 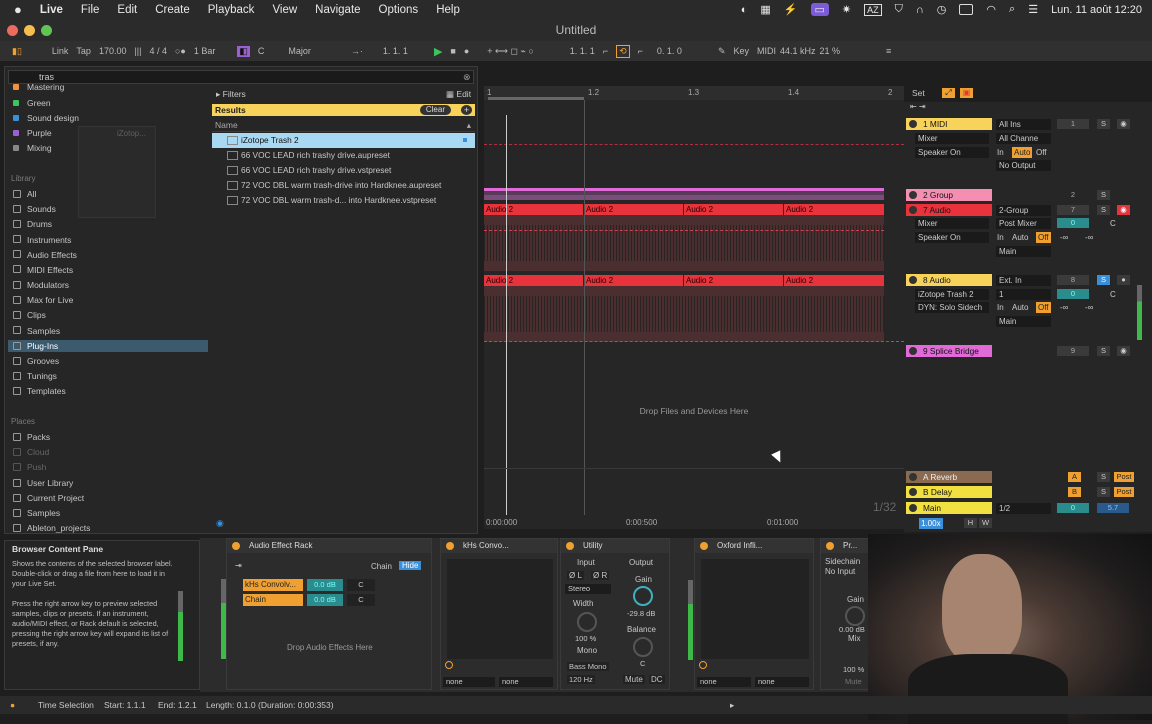 What do you see at coordinates (765, 9) in the screenshot?
I see `grid-status-icon: ▦` at bounding box center [765, 9].